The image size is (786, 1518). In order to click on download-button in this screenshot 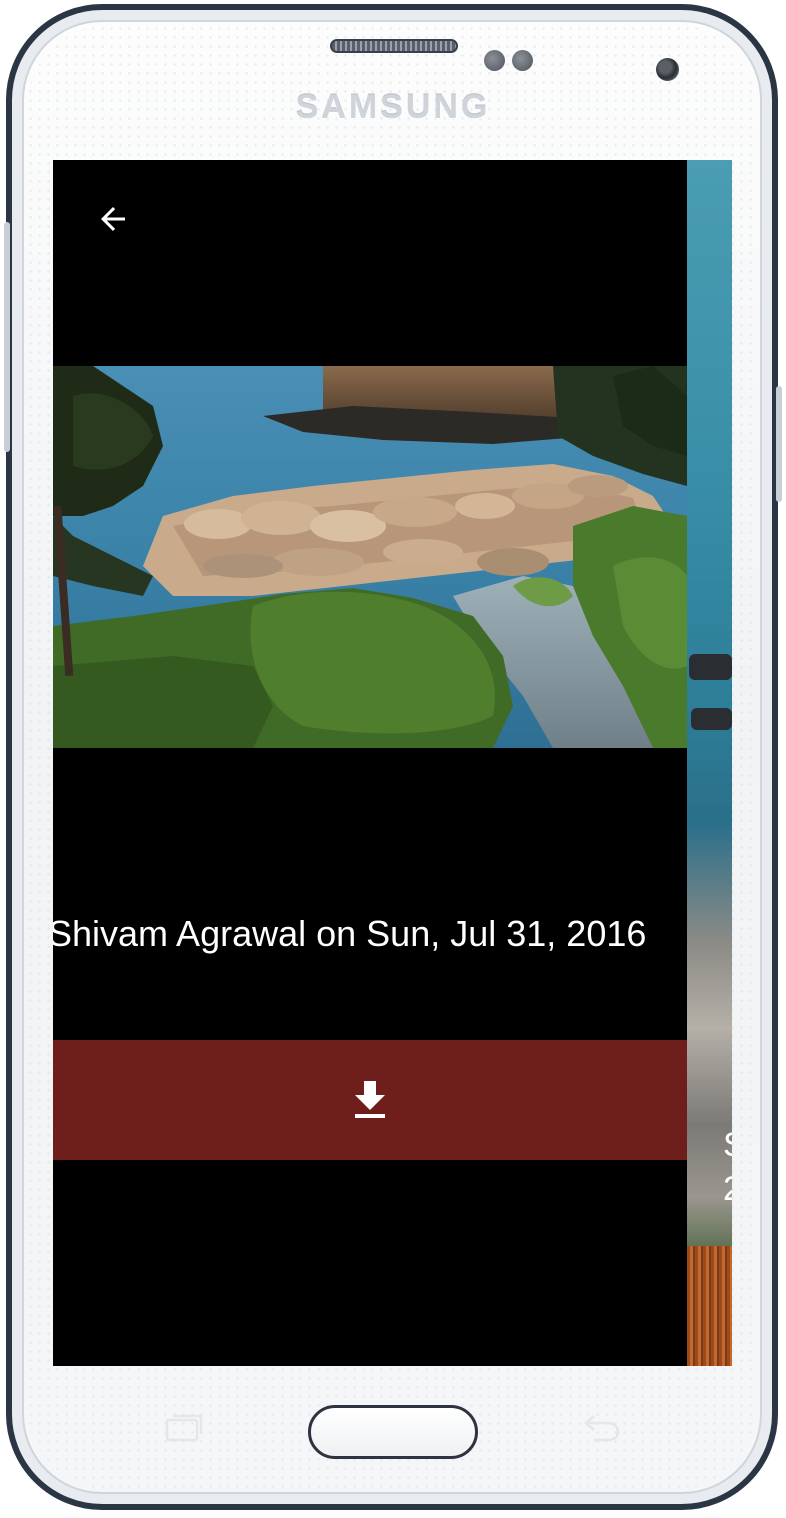, I will do `click(370, 1100)`.